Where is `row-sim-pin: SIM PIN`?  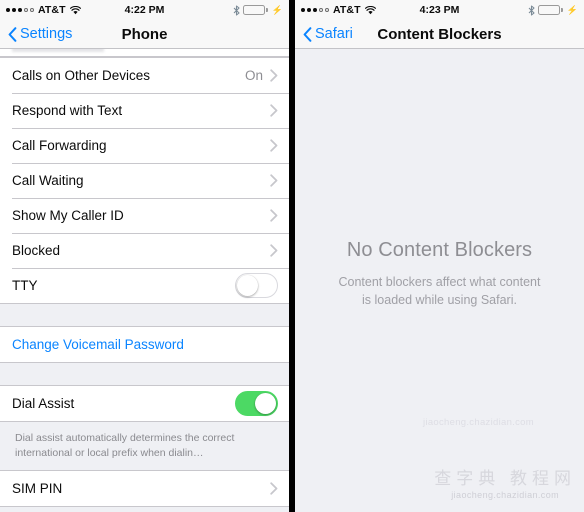
row-sim-pin: SIM PIN is located at coordinates (144, 488).